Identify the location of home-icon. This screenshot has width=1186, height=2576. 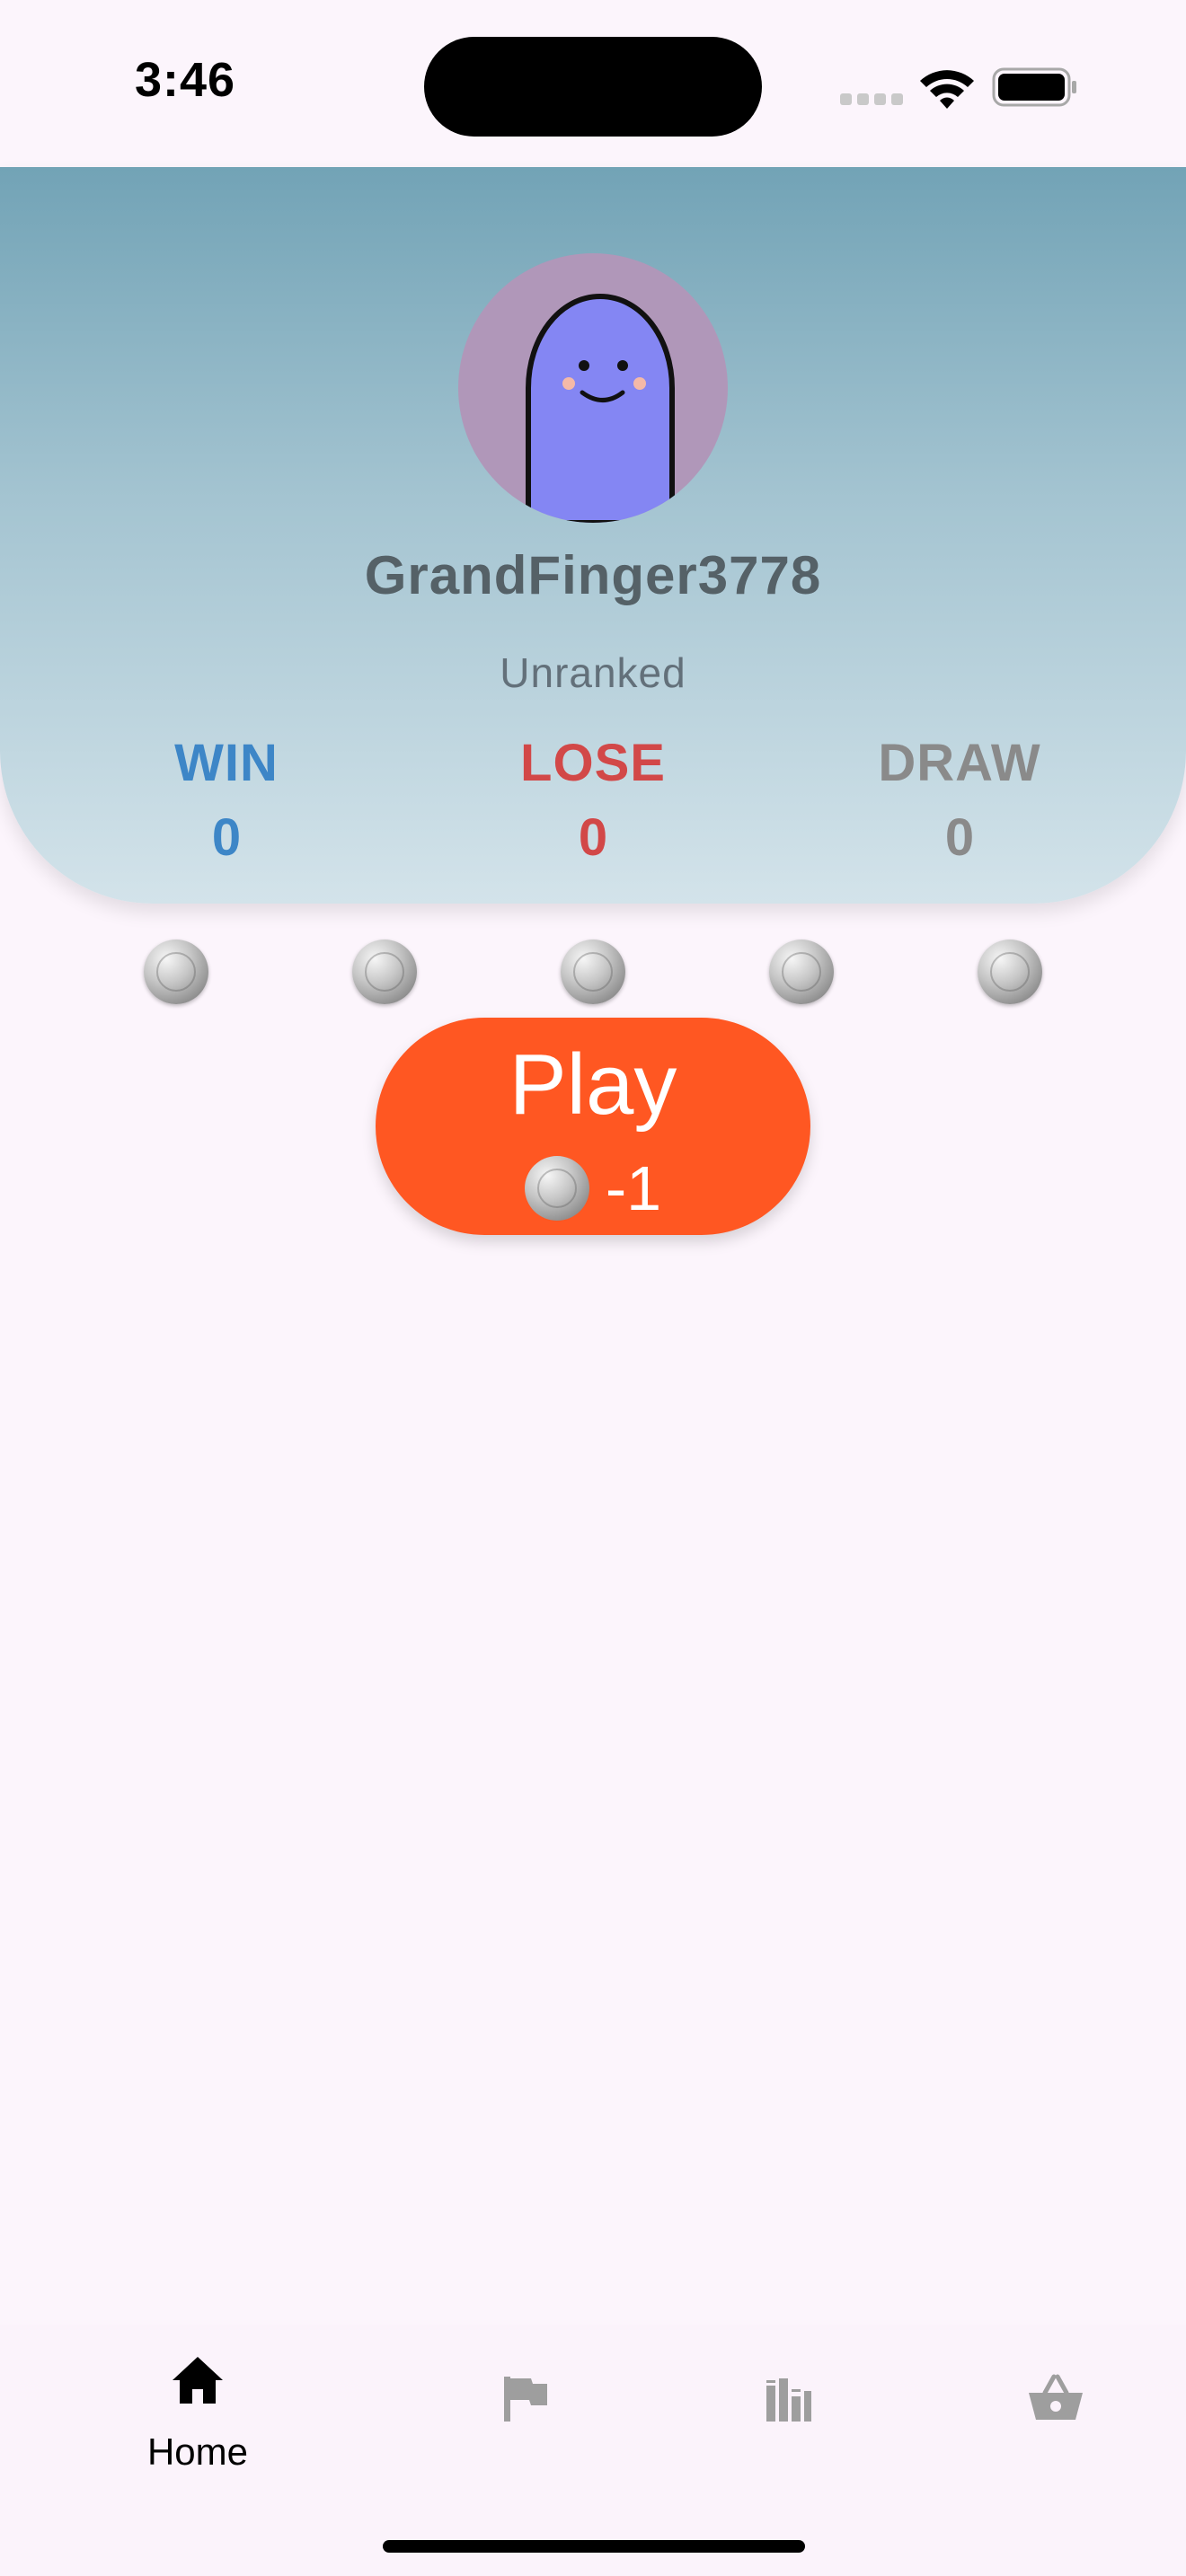
(198, 2380).